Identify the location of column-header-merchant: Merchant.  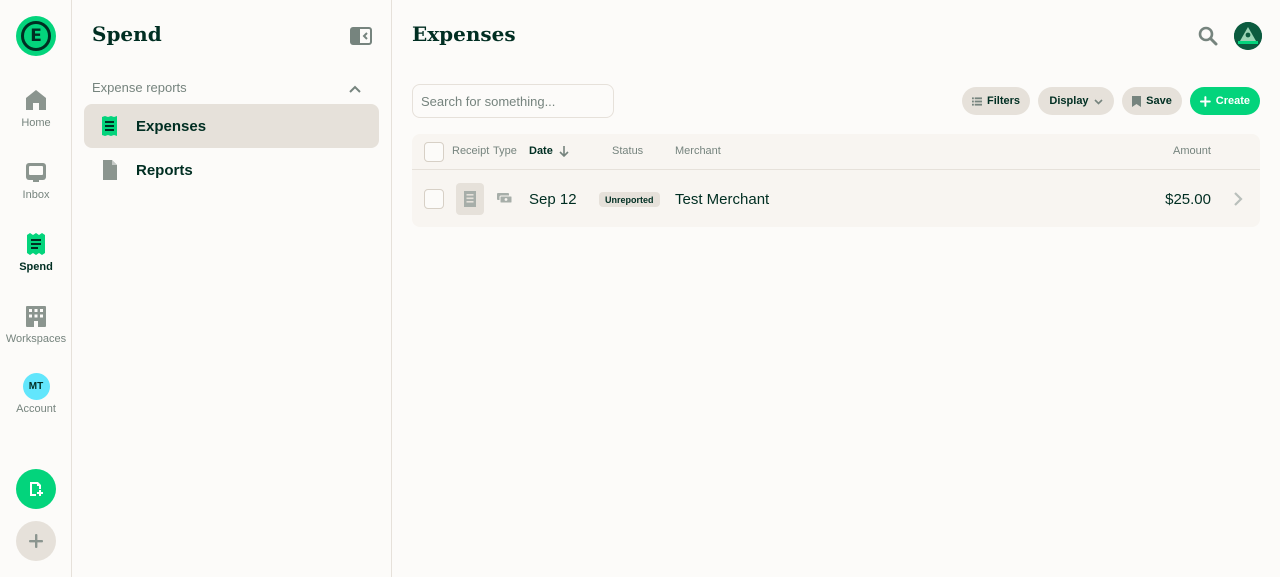
(698, 151).